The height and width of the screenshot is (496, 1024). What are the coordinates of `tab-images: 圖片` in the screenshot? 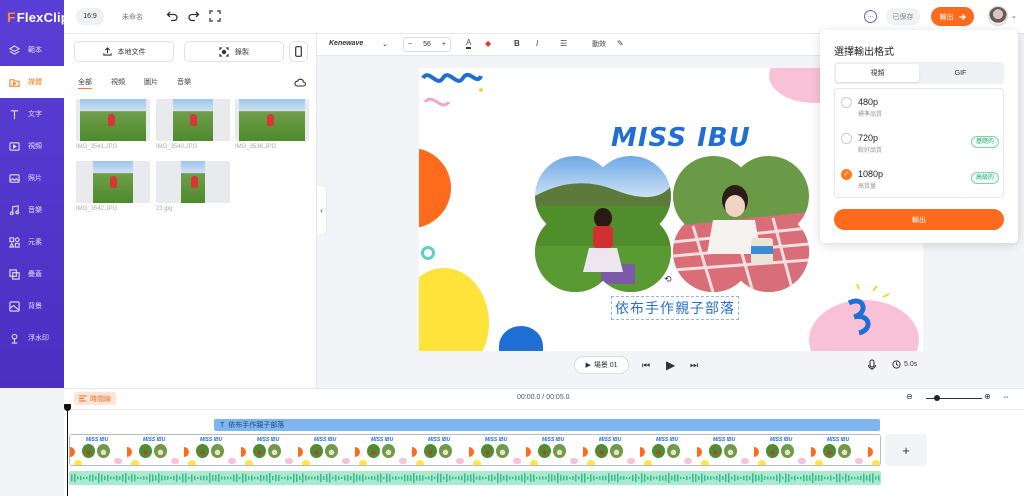 It's located at (151, 83).